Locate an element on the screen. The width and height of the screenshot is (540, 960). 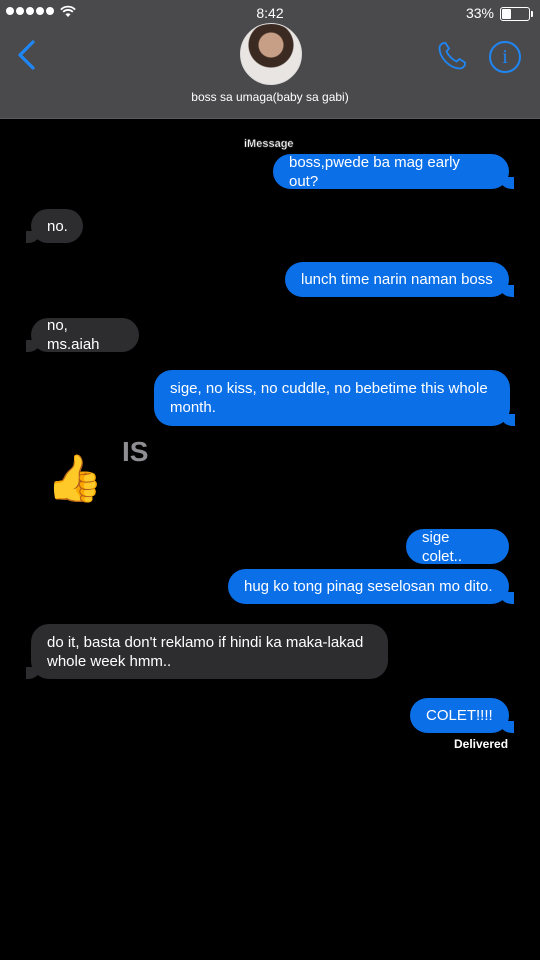
thumbs-up-emoji: 👍 is located at coordinates (74, 478).